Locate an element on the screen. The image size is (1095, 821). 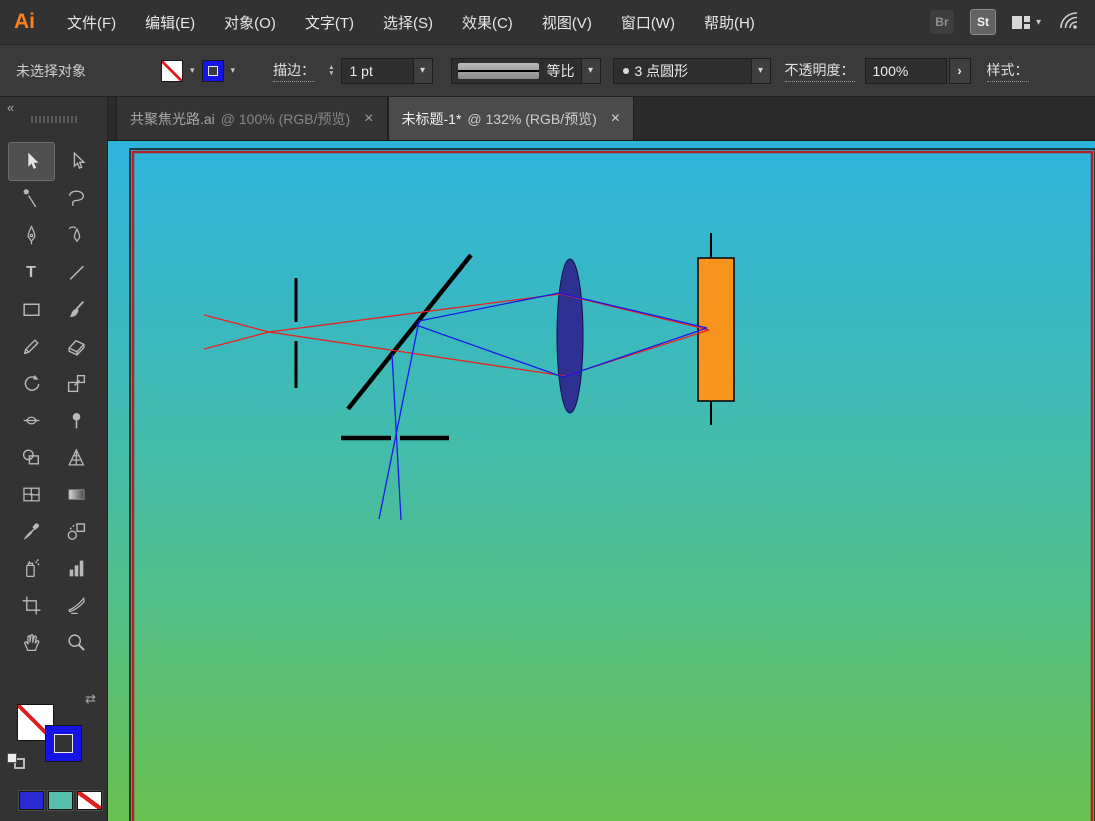
document-tab-1: 共聚焦光路.ai @ 100% (RGB/预览) × is located at coordinates (252, 118).